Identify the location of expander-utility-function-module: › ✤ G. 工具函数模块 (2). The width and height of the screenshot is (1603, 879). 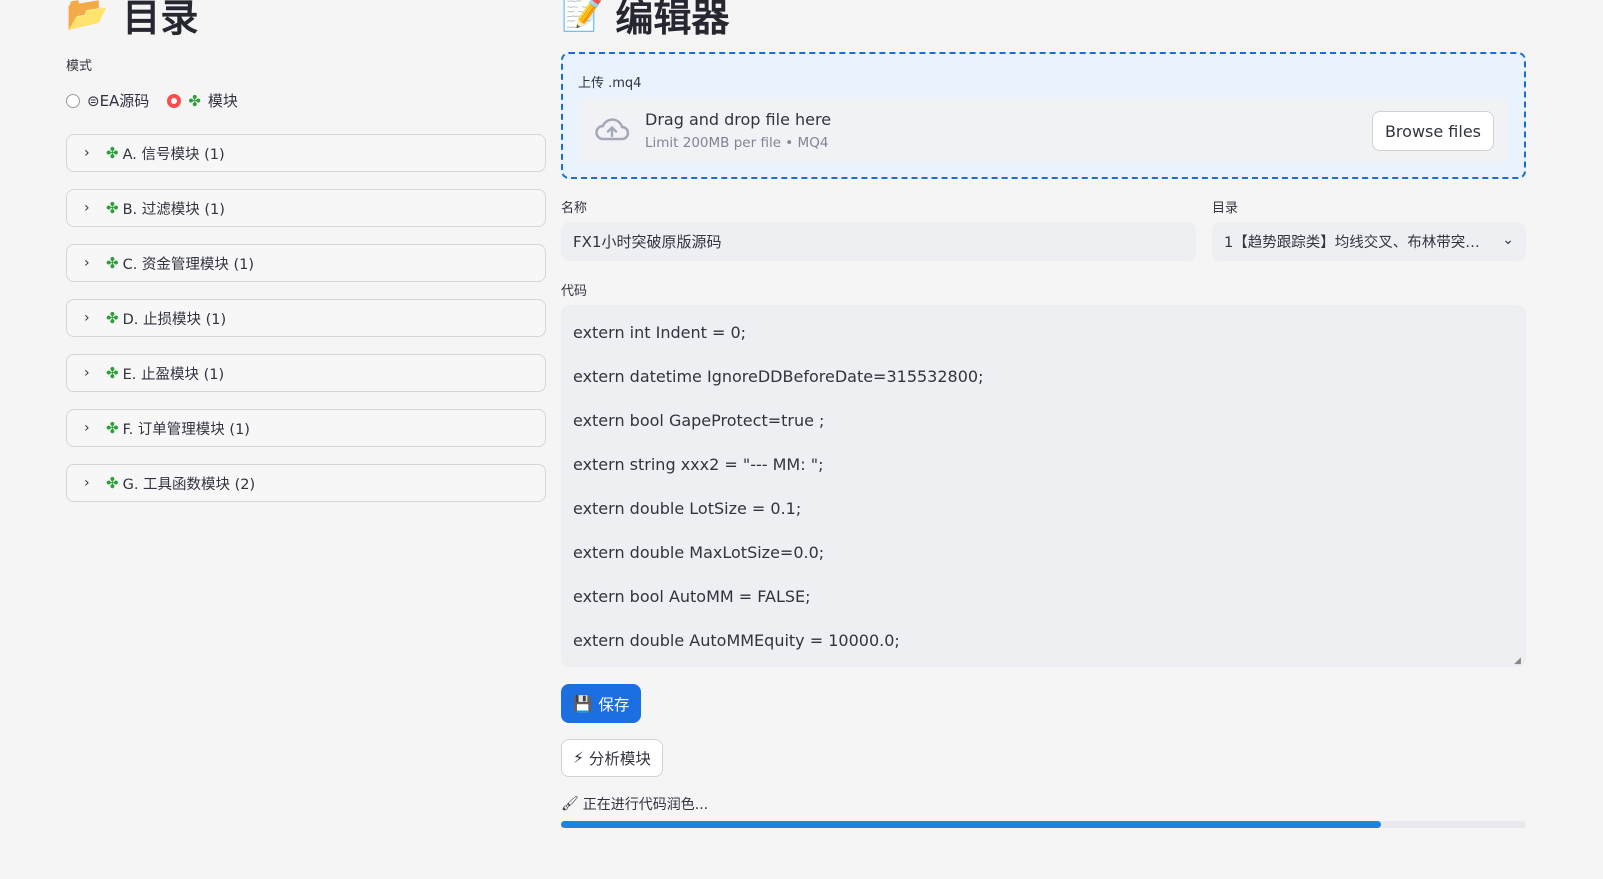
(306, 483).